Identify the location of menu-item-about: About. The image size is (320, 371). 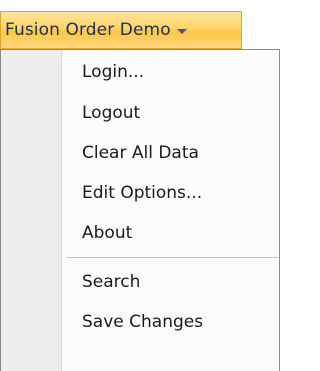
(140, 233).